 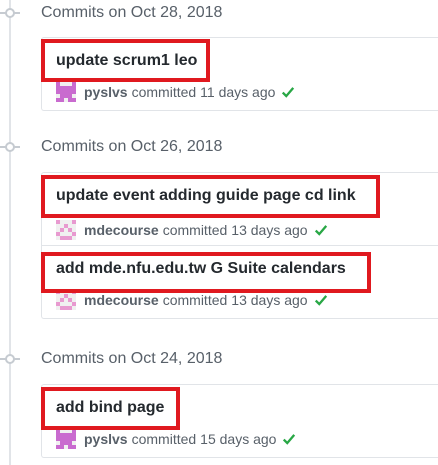 What do you see at coordinates (132, 12) in the screenshot?
I see `commits-date-header: Commits on Oct 28, 2018` at bounding box center [132, 12].